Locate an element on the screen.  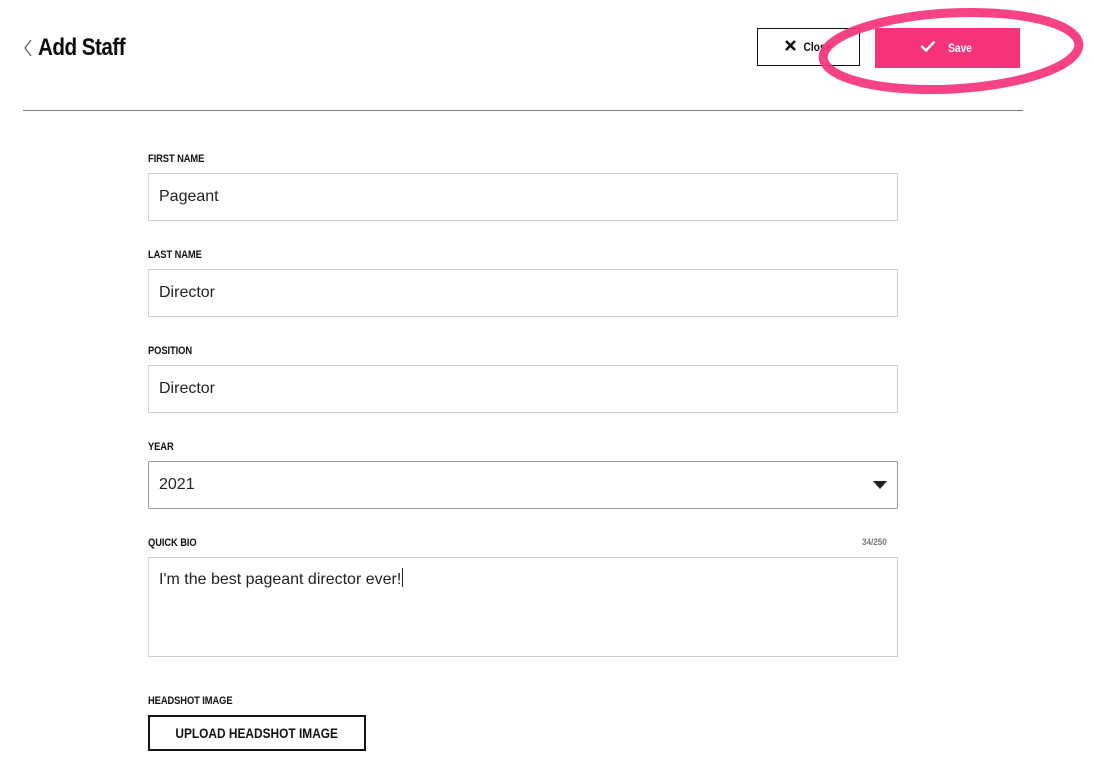
quick-bio-text: I'm the best pageant director ever! is located at coordinates (280, 579).